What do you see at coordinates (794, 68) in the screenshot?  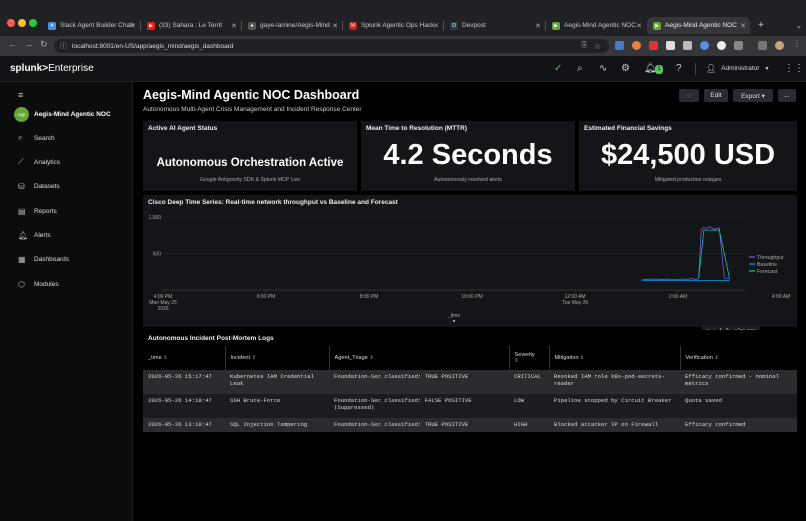 I see `apps-grid-icon: ⋮⋮` at bounding box center [794, 68].